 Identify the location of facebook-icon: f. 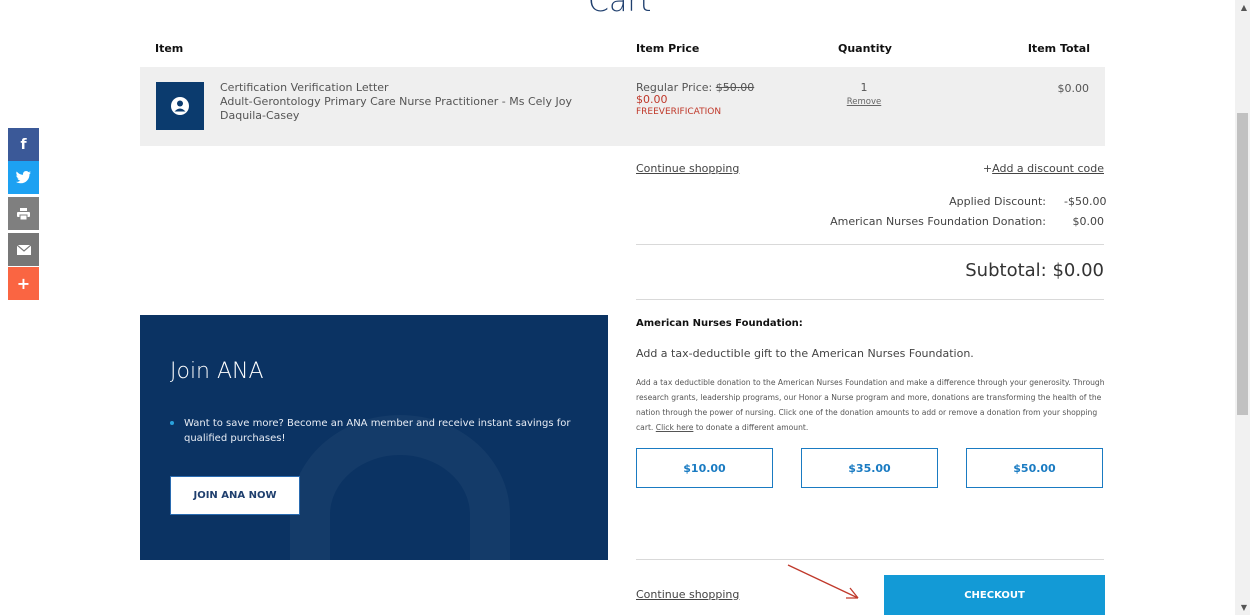
(23, 144).